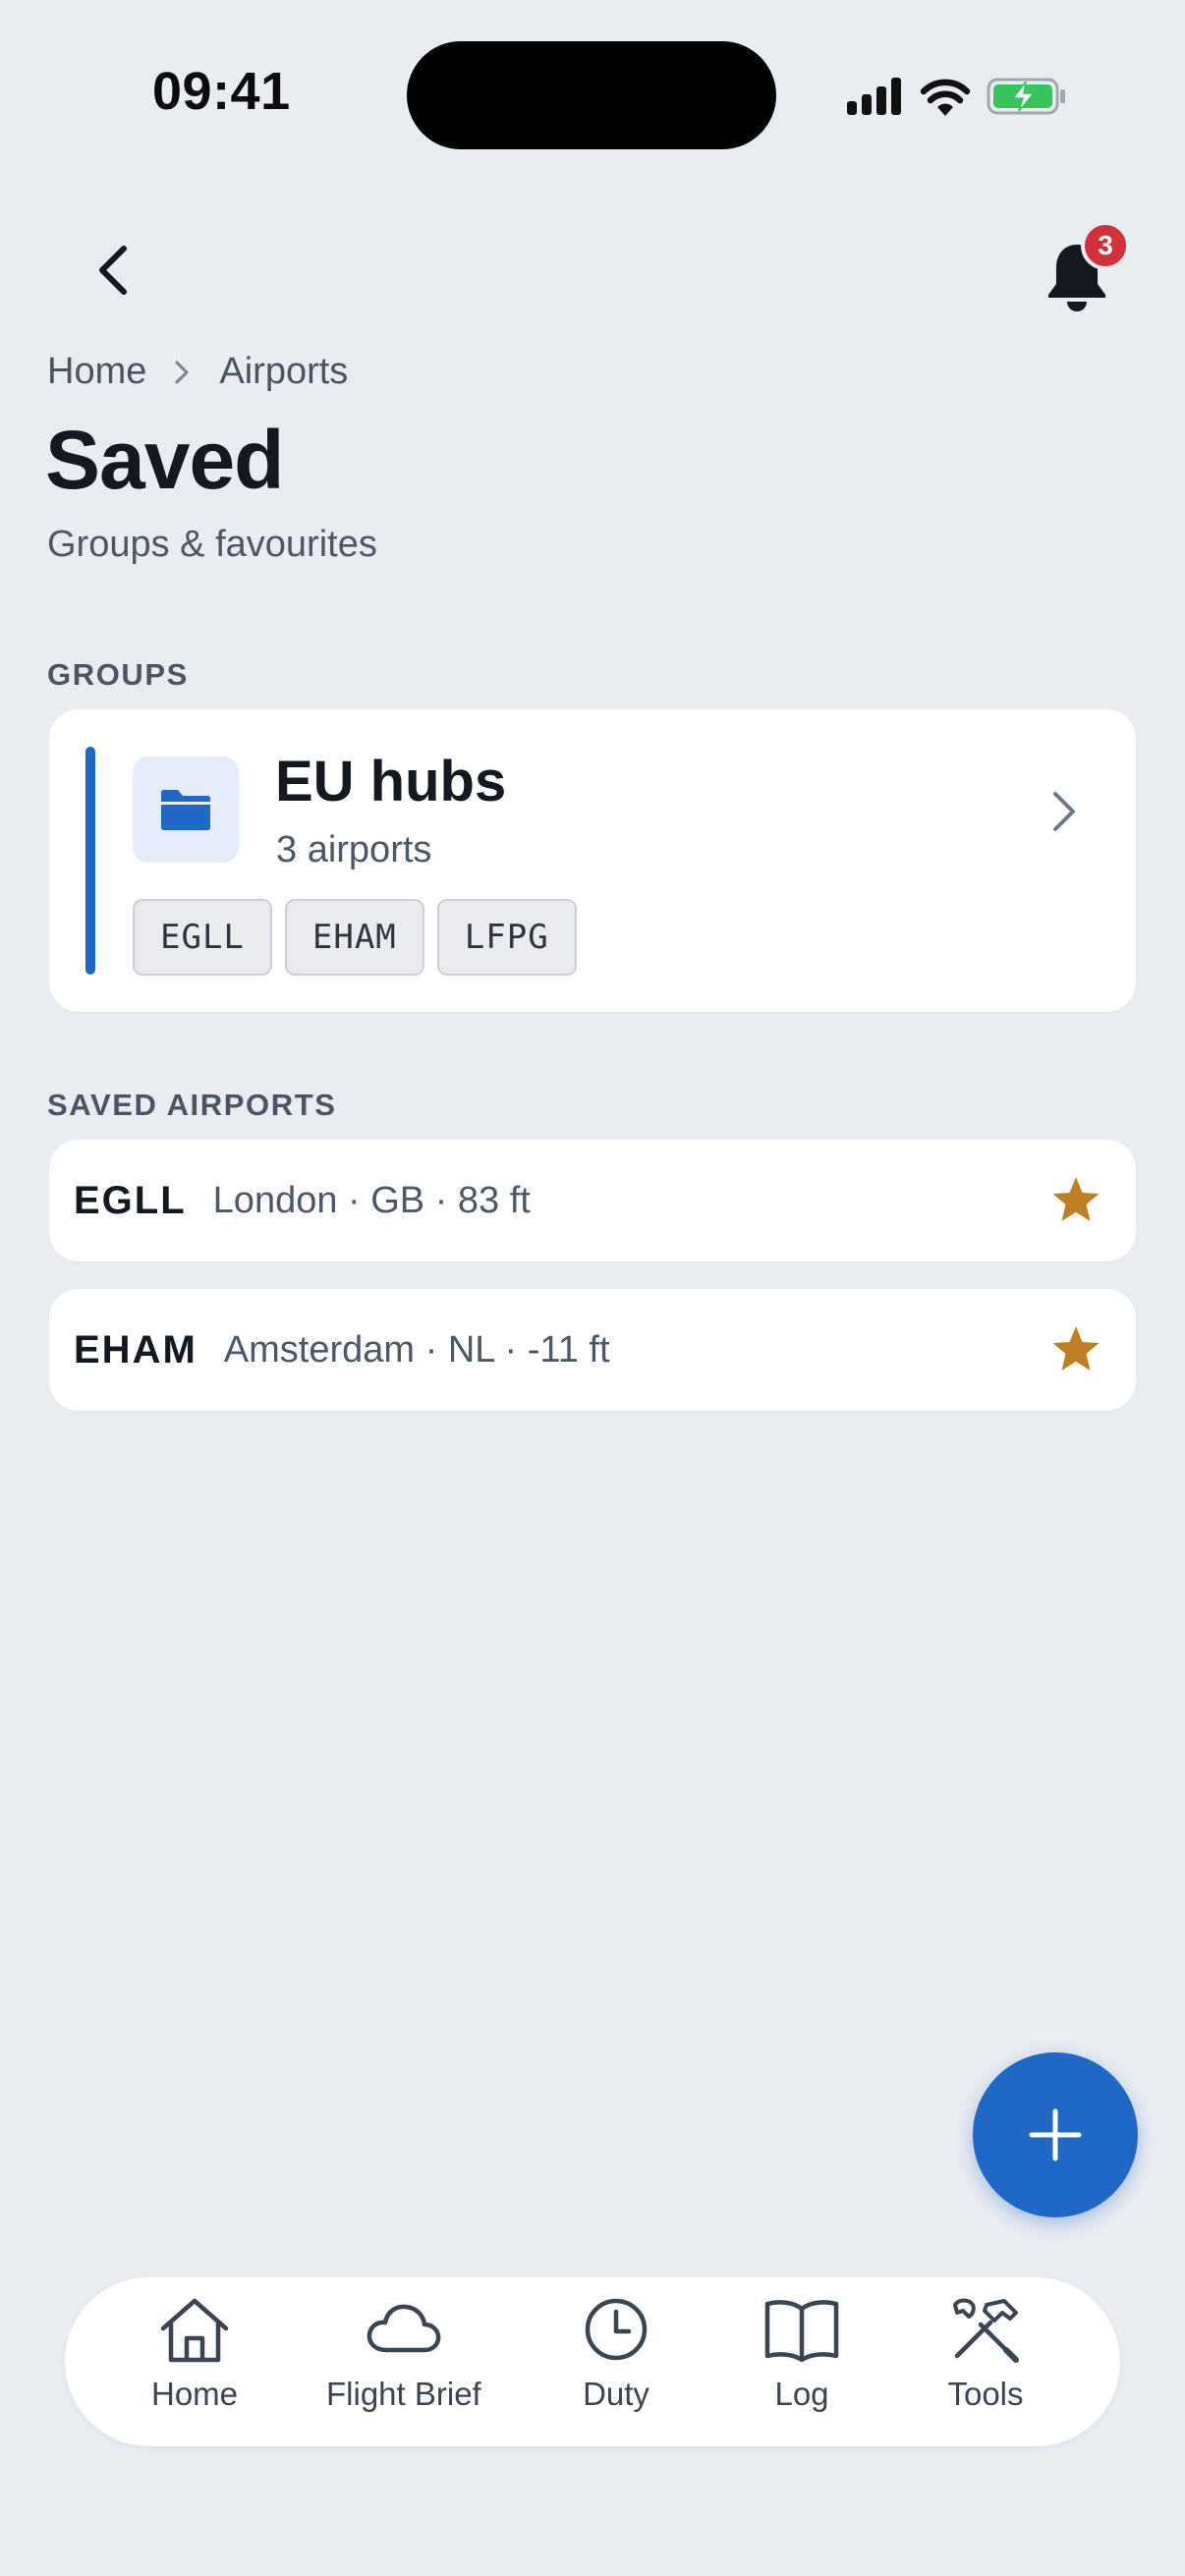 The image size is (1185, 2576). Describe the element at coordinates (284, 372) in the screenshot. I see `breadcrumb-airports: Airports` at that location.